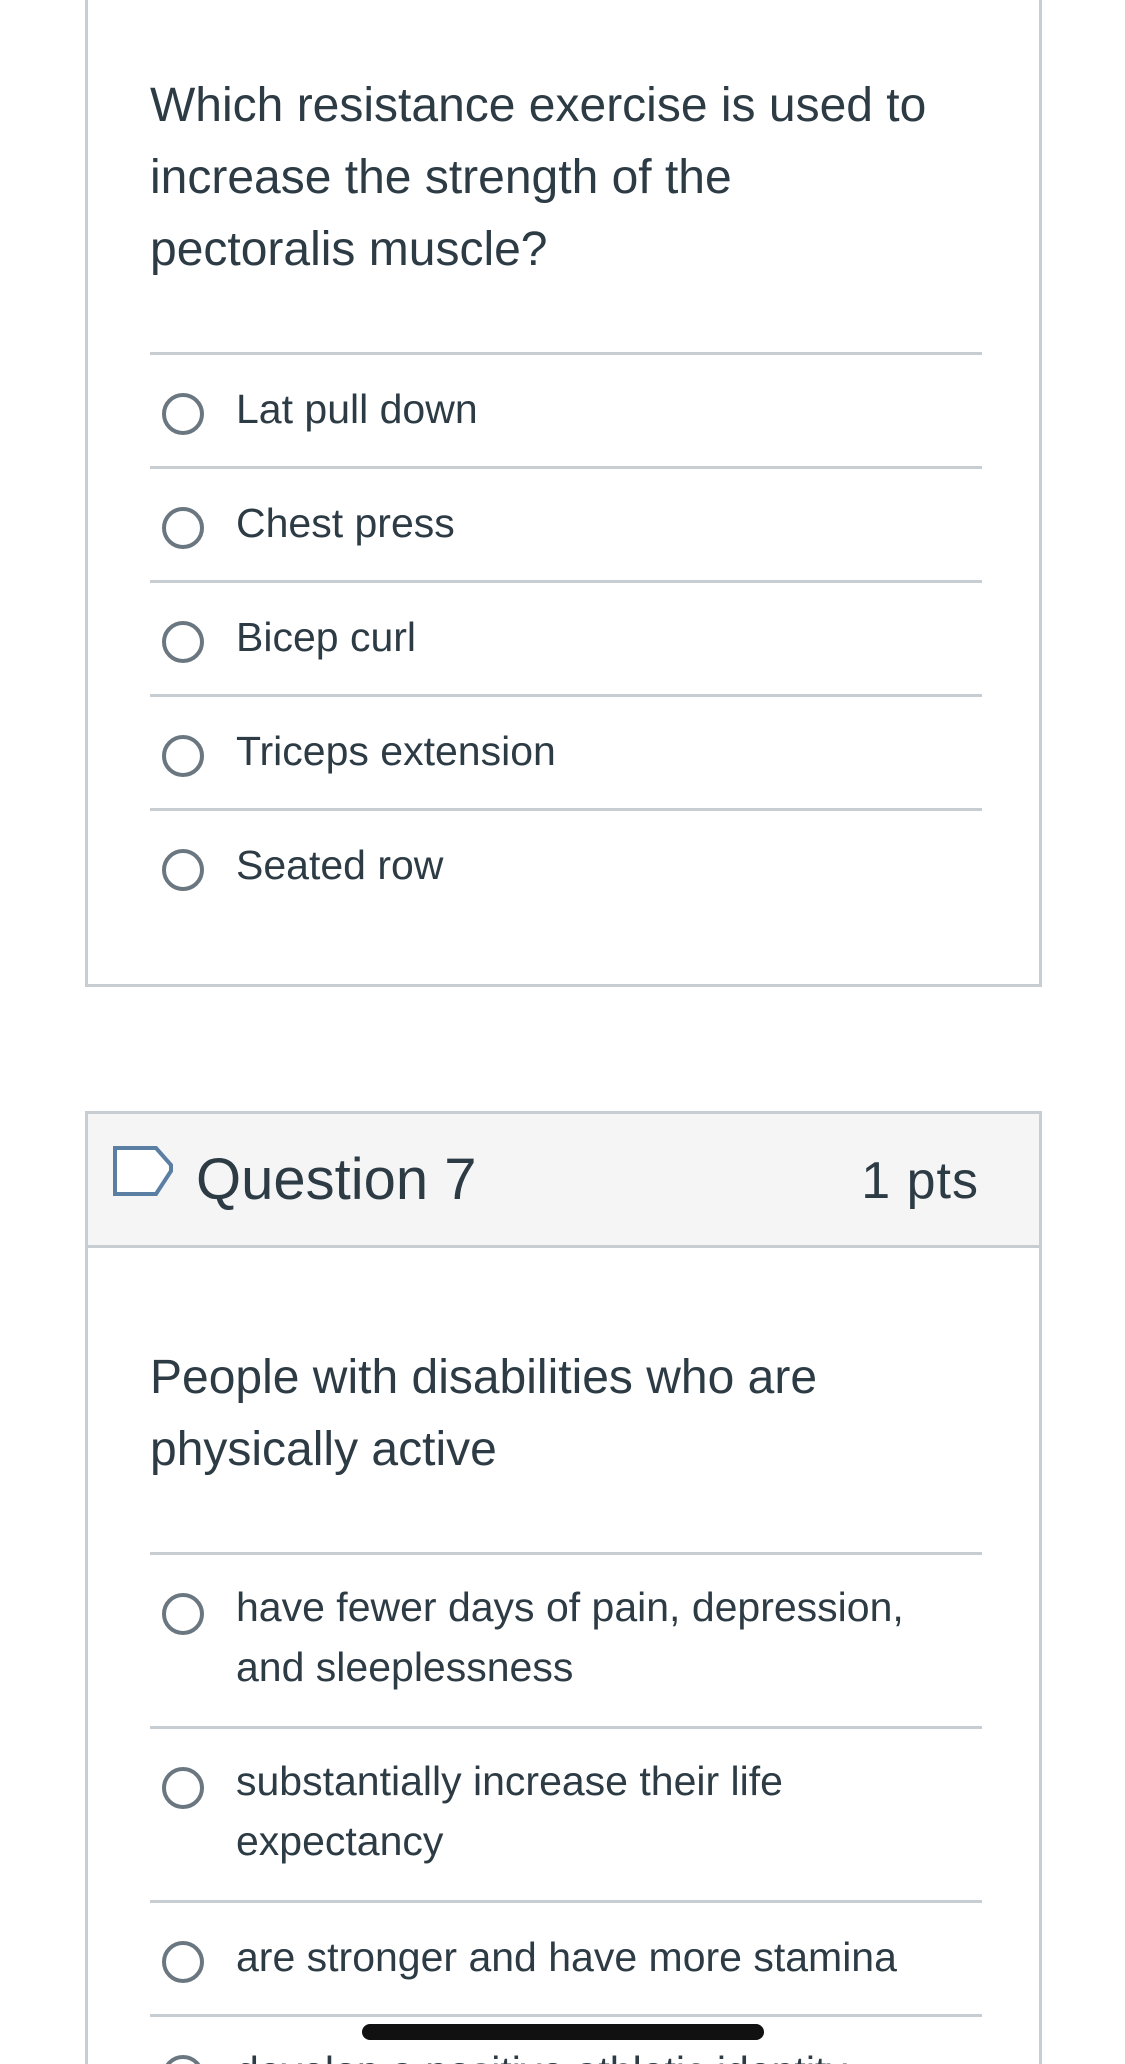  What do you see at coordinates (606, 637) in the screenshot?
I see `answer-label: Bicep curl` at bounding box center [606, 637].